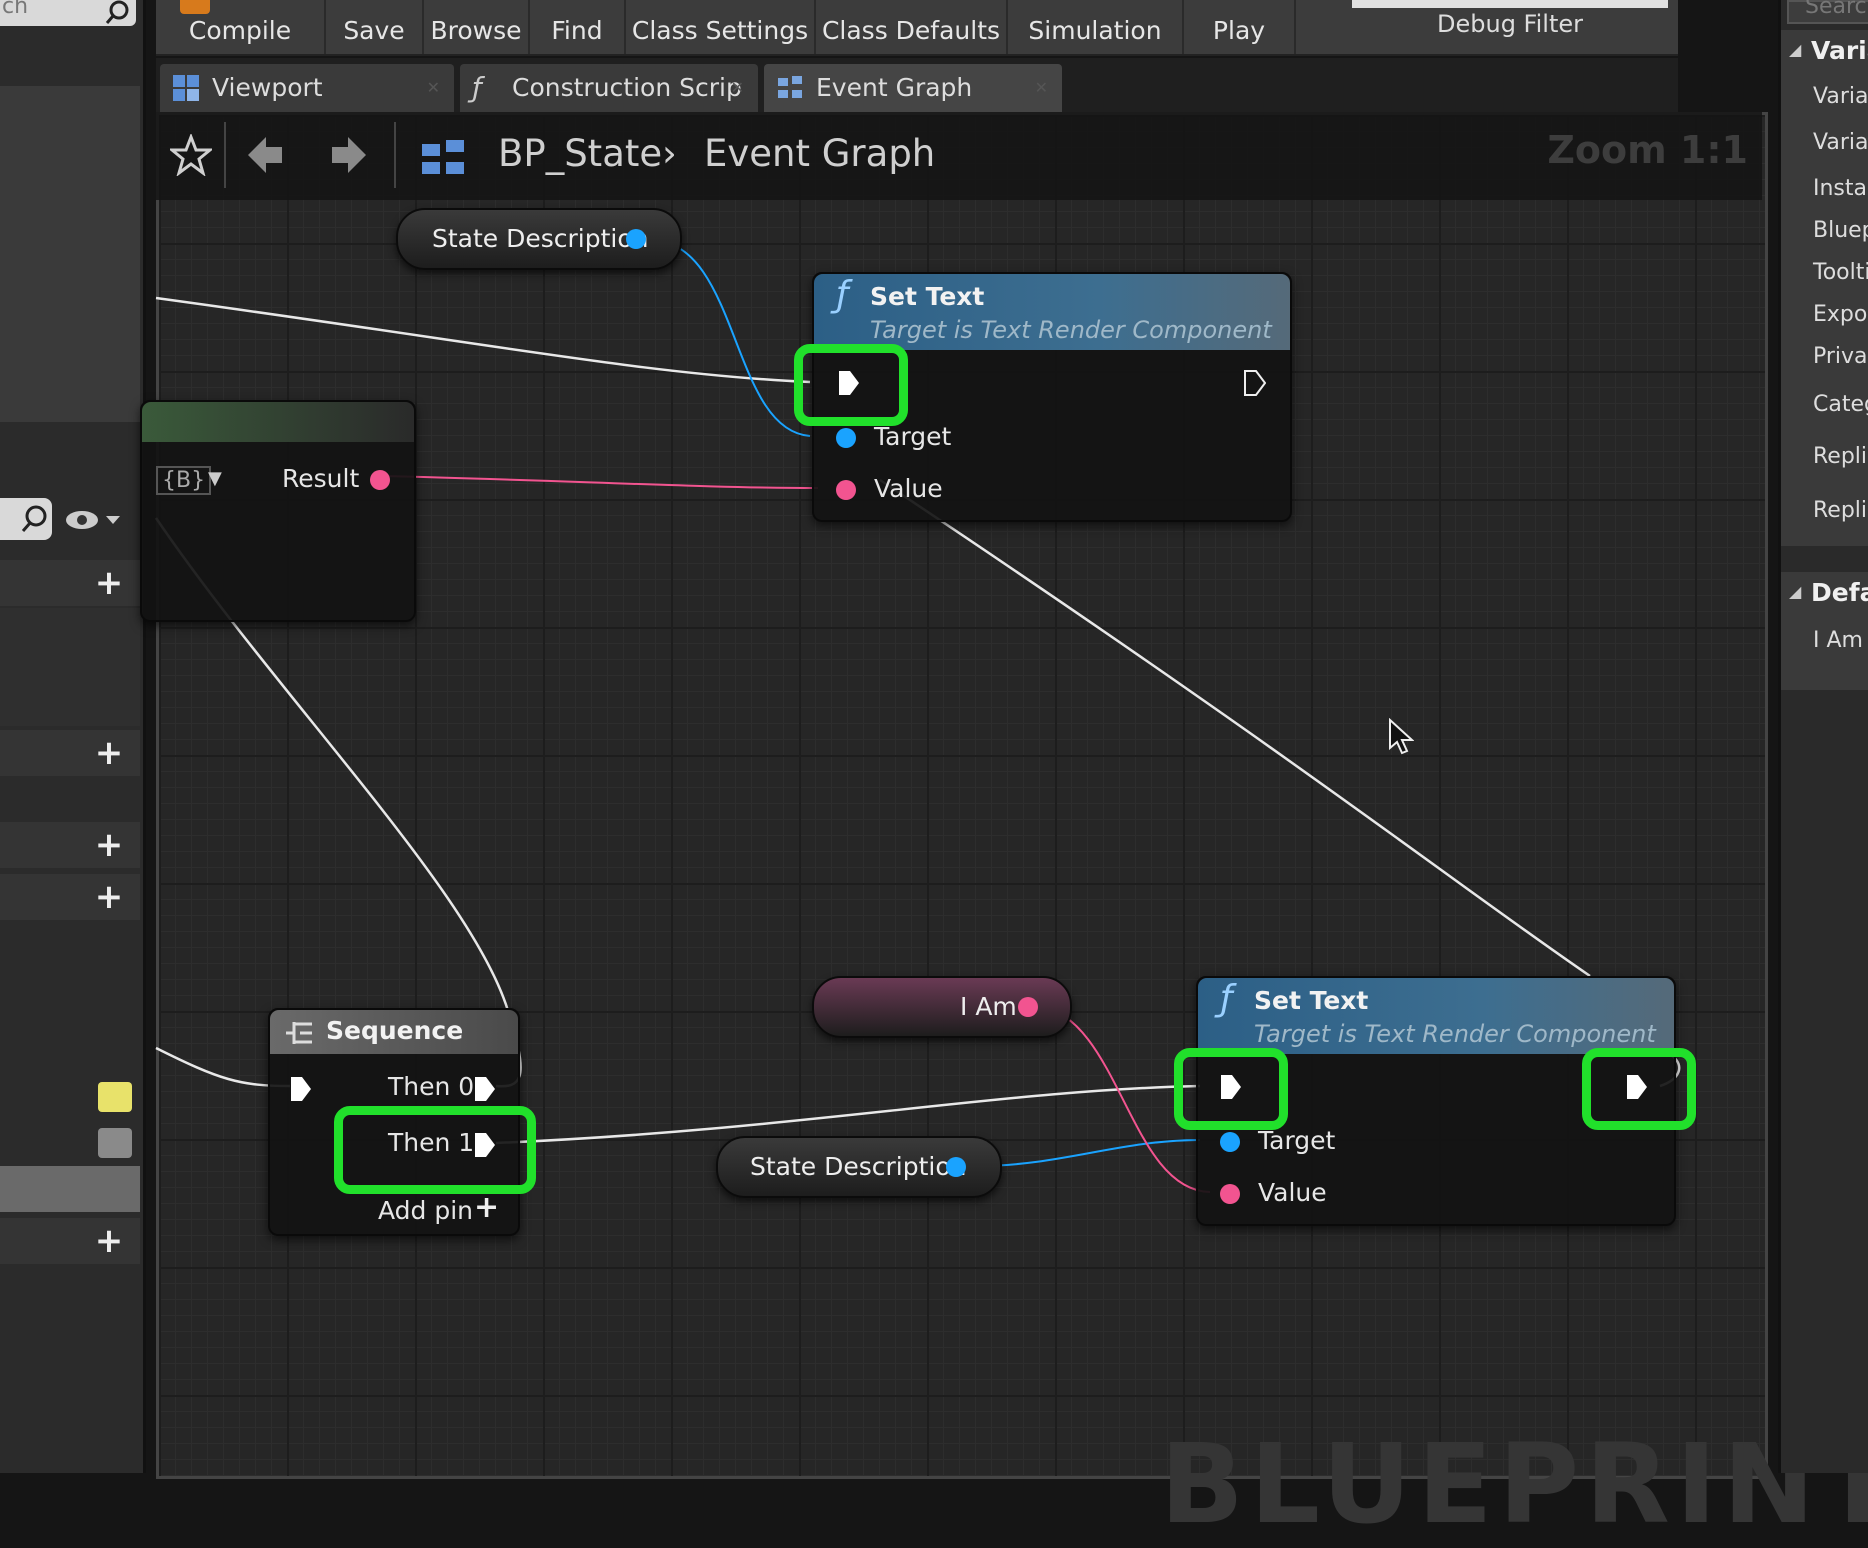 This screenshot has height=1548, width=1868. I want to click on details-row: Categ, so click(1840, 404).